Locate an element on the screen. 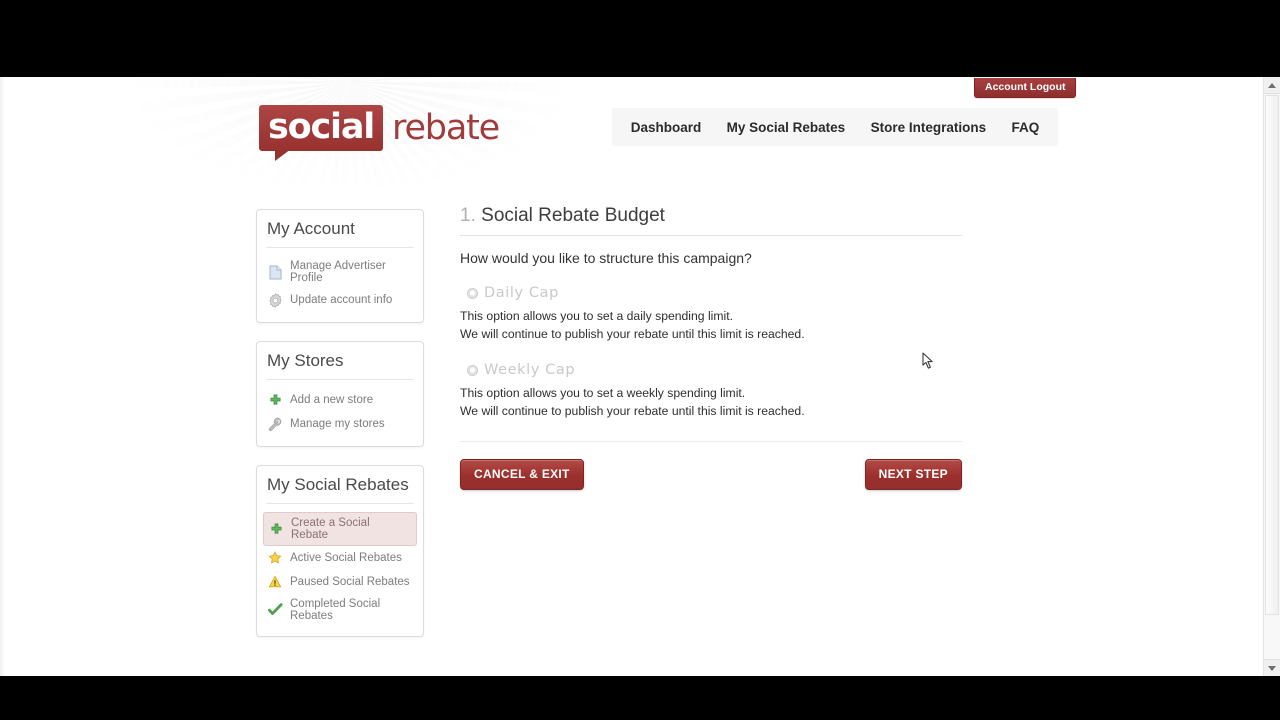 This screenshot has width=1280, height=720. page-scrollbar is located at coordinates (1271, 376).